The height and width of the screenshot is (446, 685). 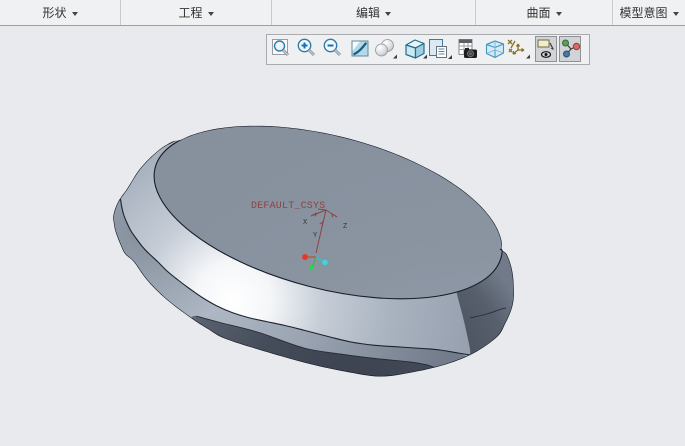 What do you see at coordinates (345, 227) in the screenshot?
I see `svg-text: Z` at bounding box center [345, 227].